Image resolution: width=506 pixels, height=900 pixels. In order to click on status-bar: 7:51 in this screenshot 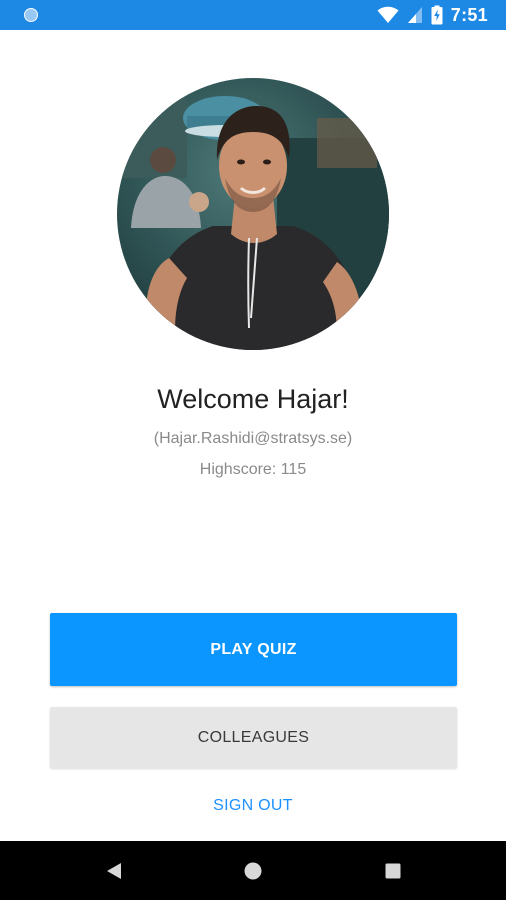, I will do `click(253, 15)`.